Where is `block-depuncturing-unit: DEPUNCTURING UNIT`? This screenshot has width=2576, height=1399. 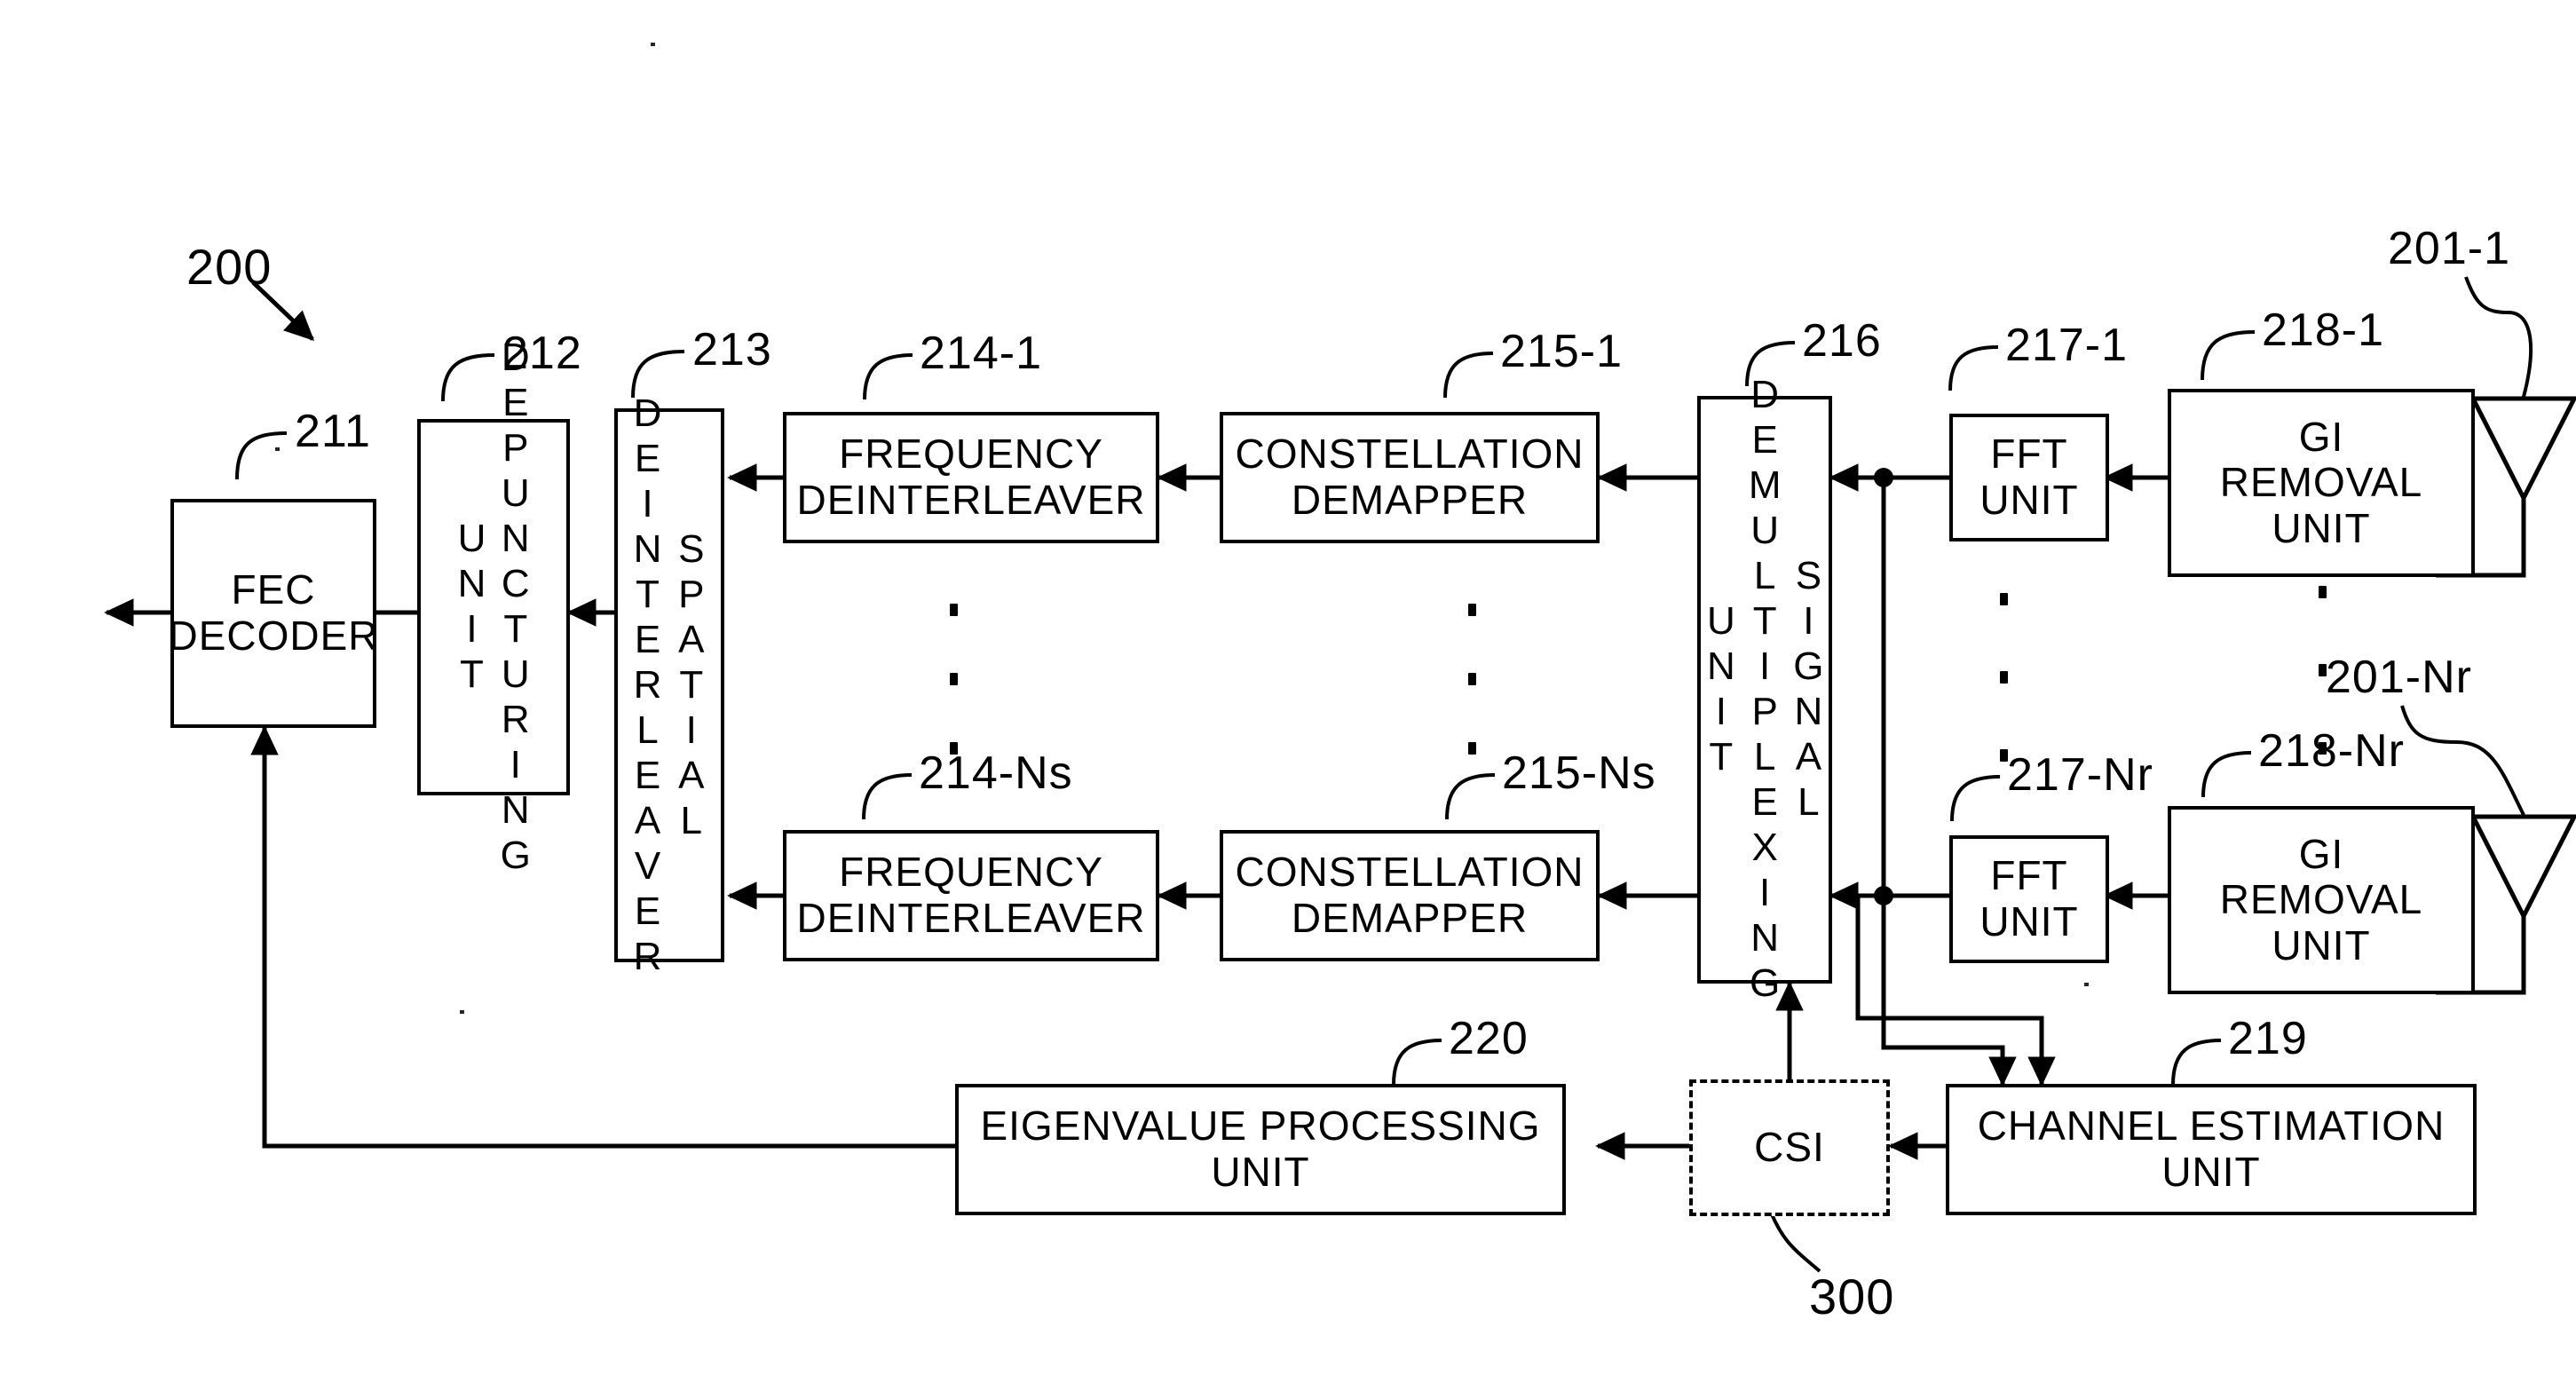
block-depuncturing-unit: DEPUNCTURING UNIT is located at coordinates (493, 608).